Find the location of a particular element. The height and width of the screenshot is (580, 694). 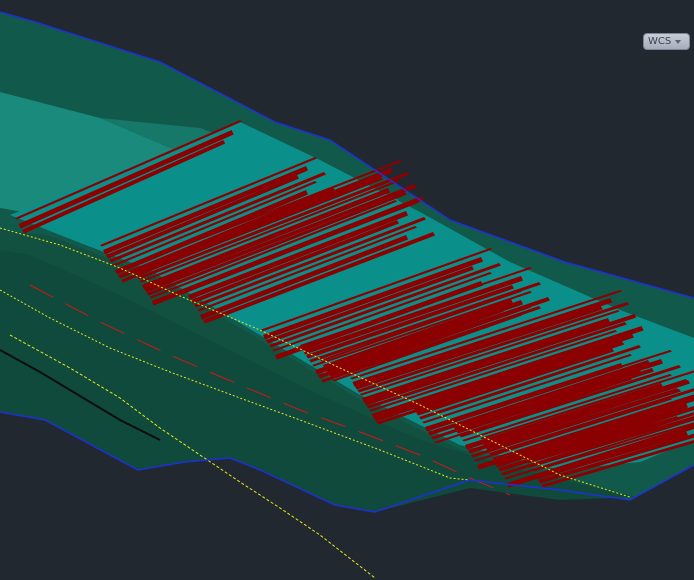

chevron-down-icon is located at coordinates (678, 41).